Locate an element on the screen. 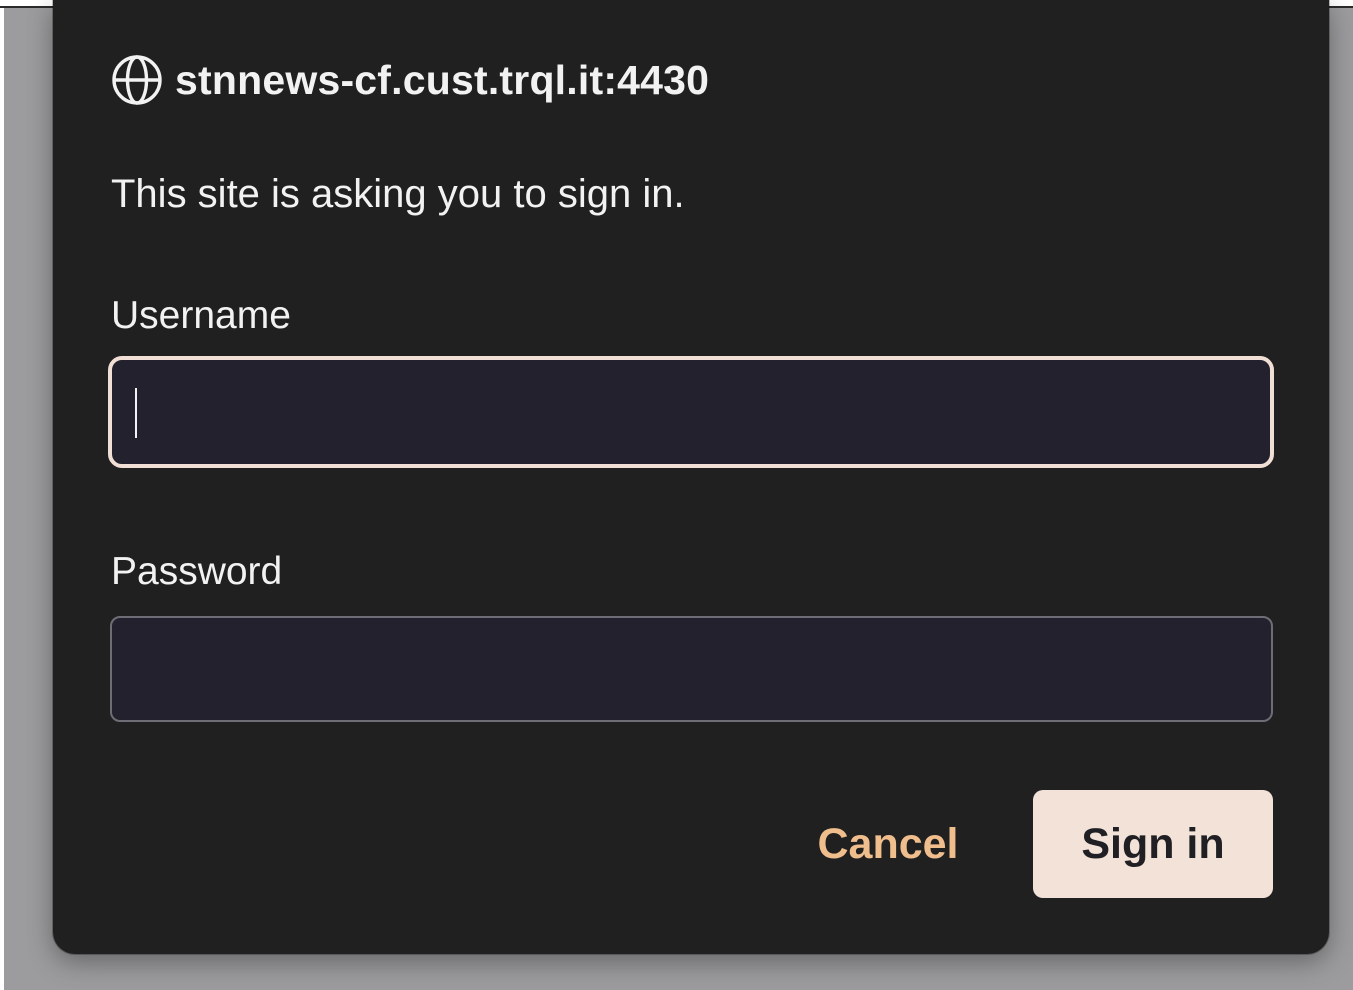 The image size is (1353, 990). text-caret is located at coordinates (136, 413).